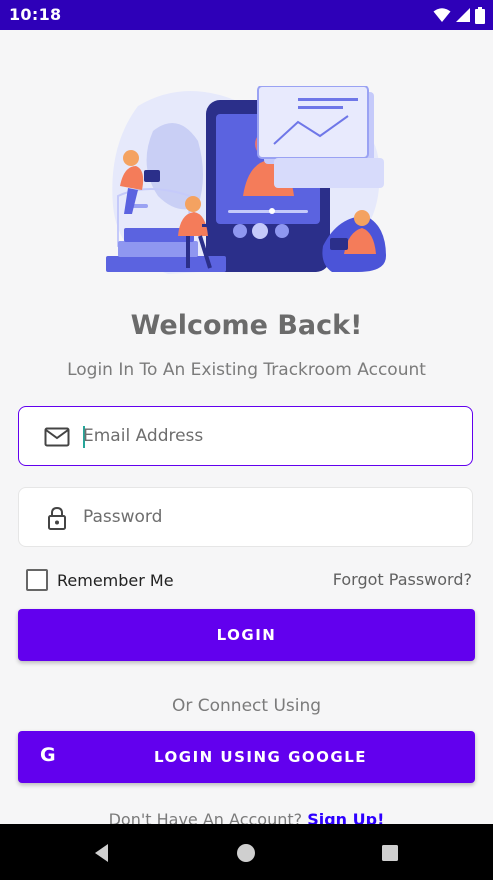 Image resolution: width=493 pixels, height=880 pixels. I want to click on forgot-password-link: Forgot Password?, so click(402, 579).